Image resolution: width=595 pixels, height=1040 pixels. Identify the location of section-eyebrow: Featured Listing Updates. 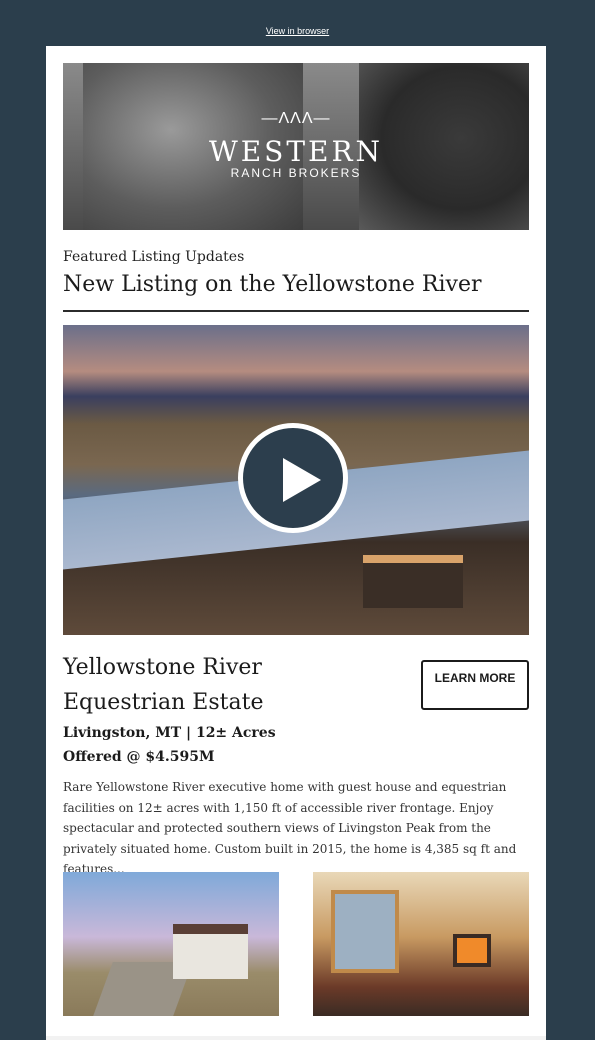
(154, 257).